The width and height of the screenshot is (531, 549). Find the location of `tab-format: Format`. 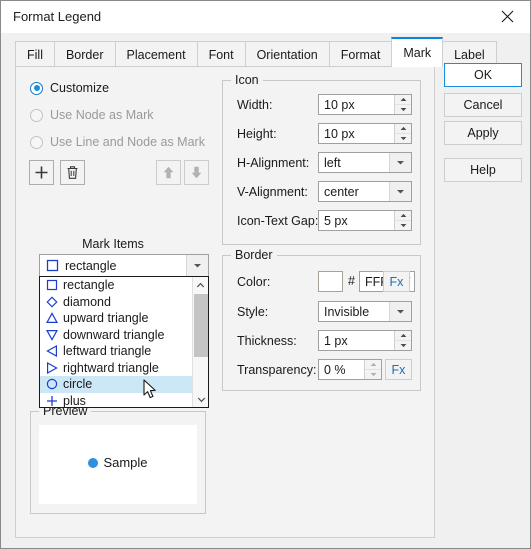

tab-format: Format is located at coordinates (360, 54).